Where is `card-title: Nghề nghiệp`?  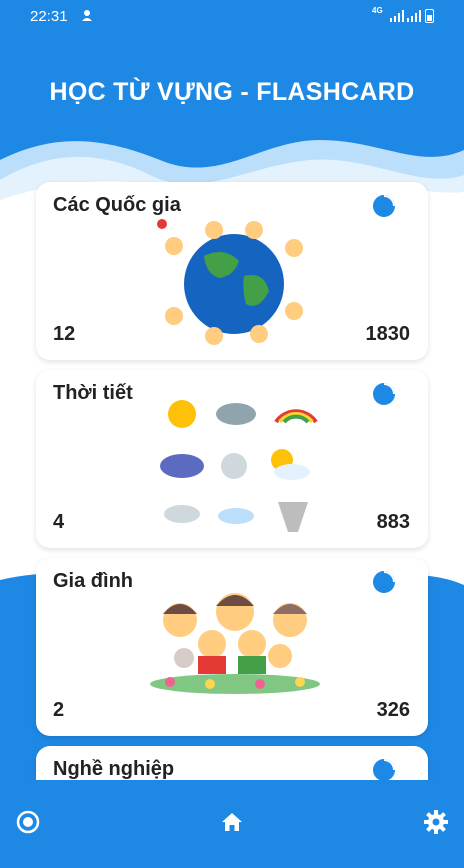 card-title: Nghề nghiệp is located at coordinates (114, 769).